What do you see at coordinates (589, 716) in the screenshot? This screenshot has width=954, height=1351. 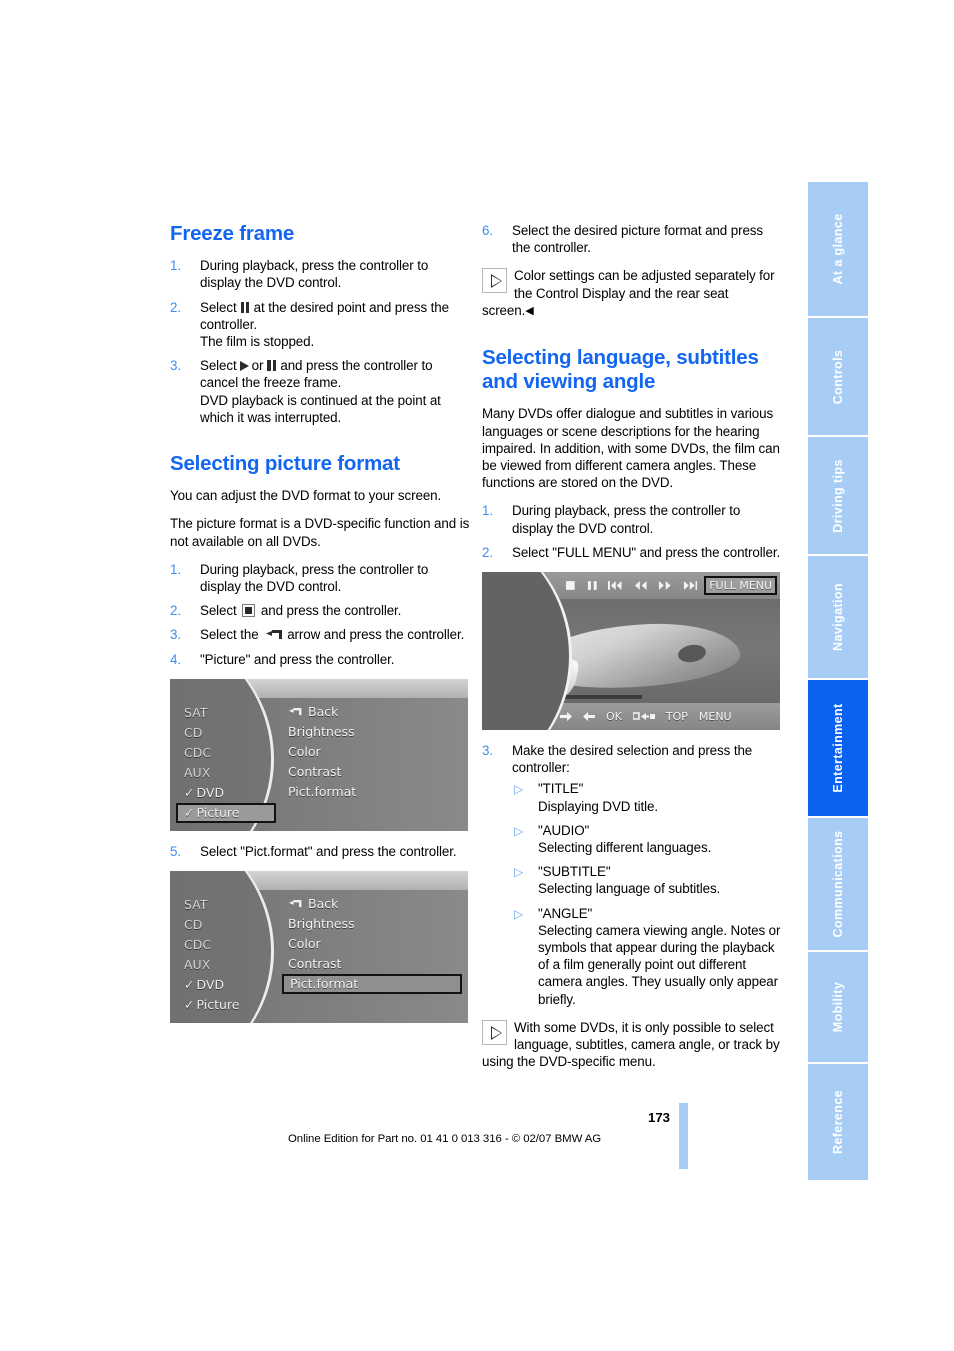 I see `arrow-left-icon` at bounding box center [589, 716].